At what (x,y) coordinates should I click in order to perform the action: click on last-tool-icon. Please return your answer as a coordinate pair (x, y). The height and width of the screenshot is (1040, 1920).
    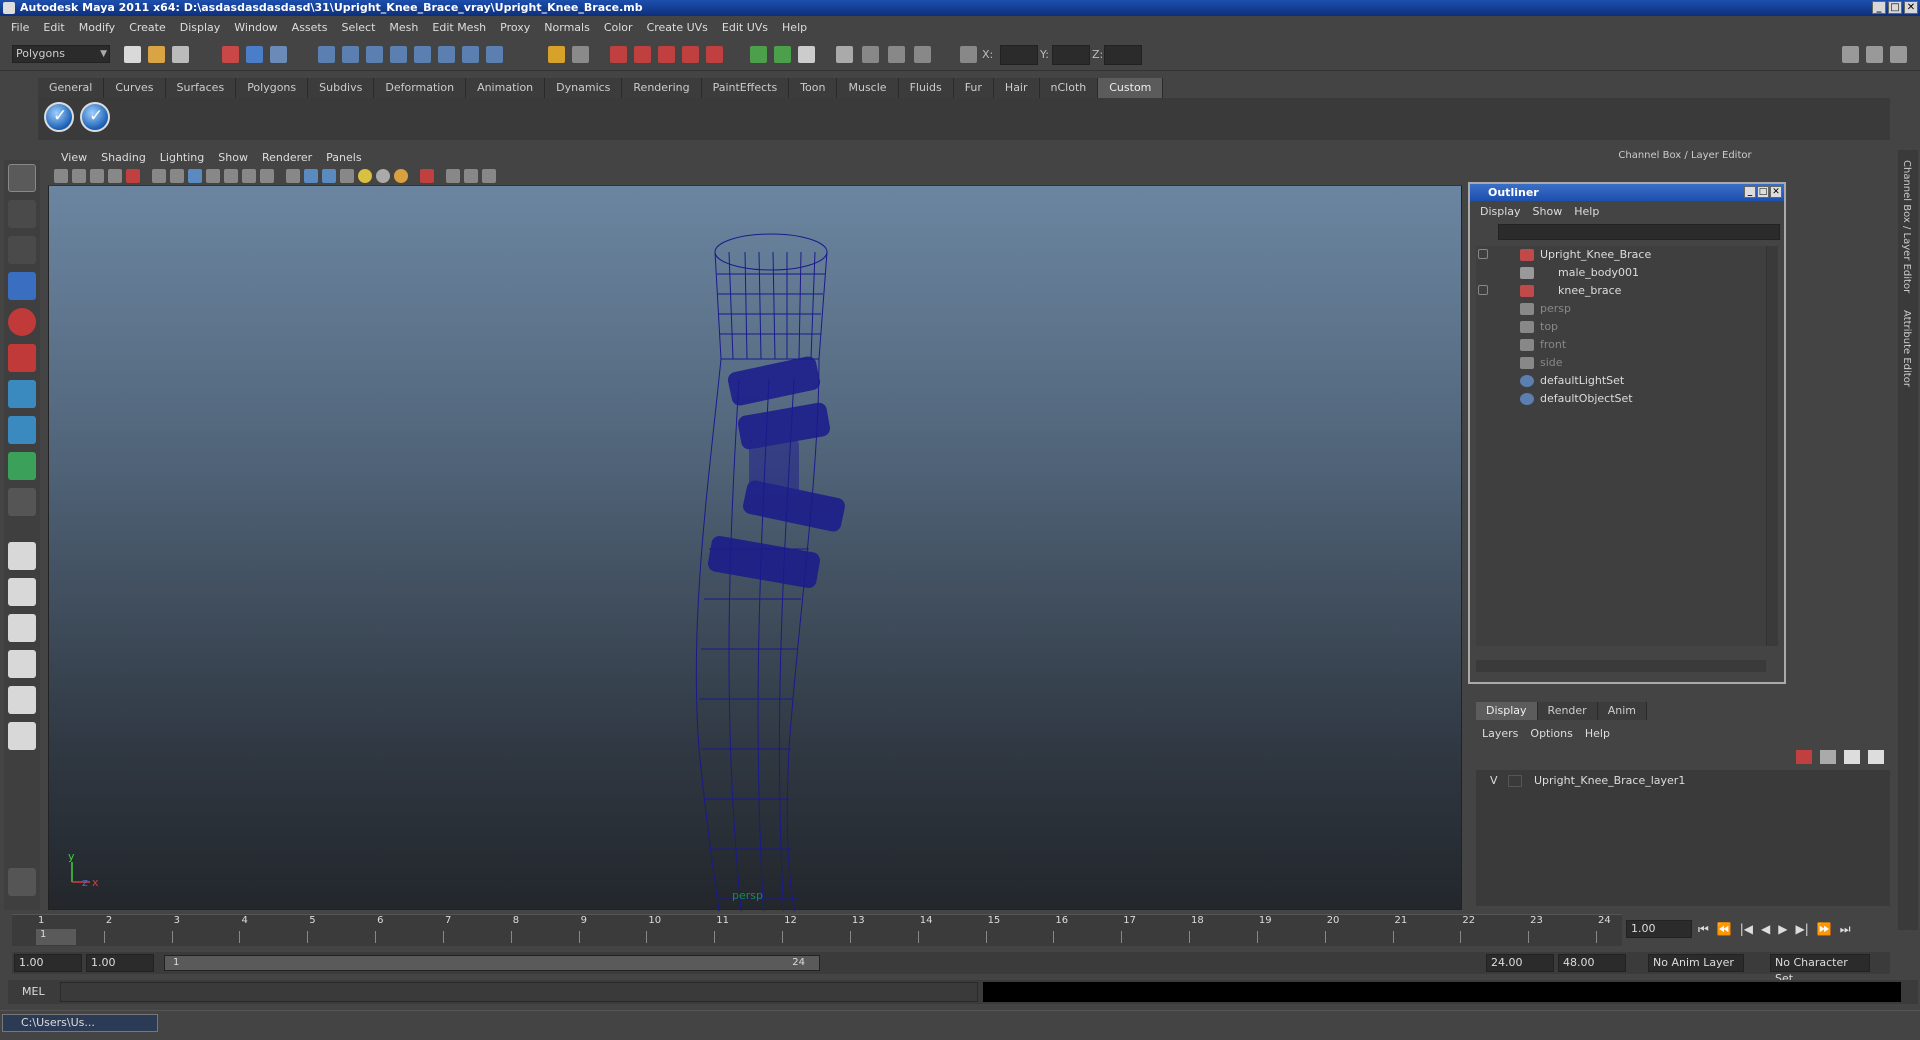
    Looking at the image, I should click on (22, 502).